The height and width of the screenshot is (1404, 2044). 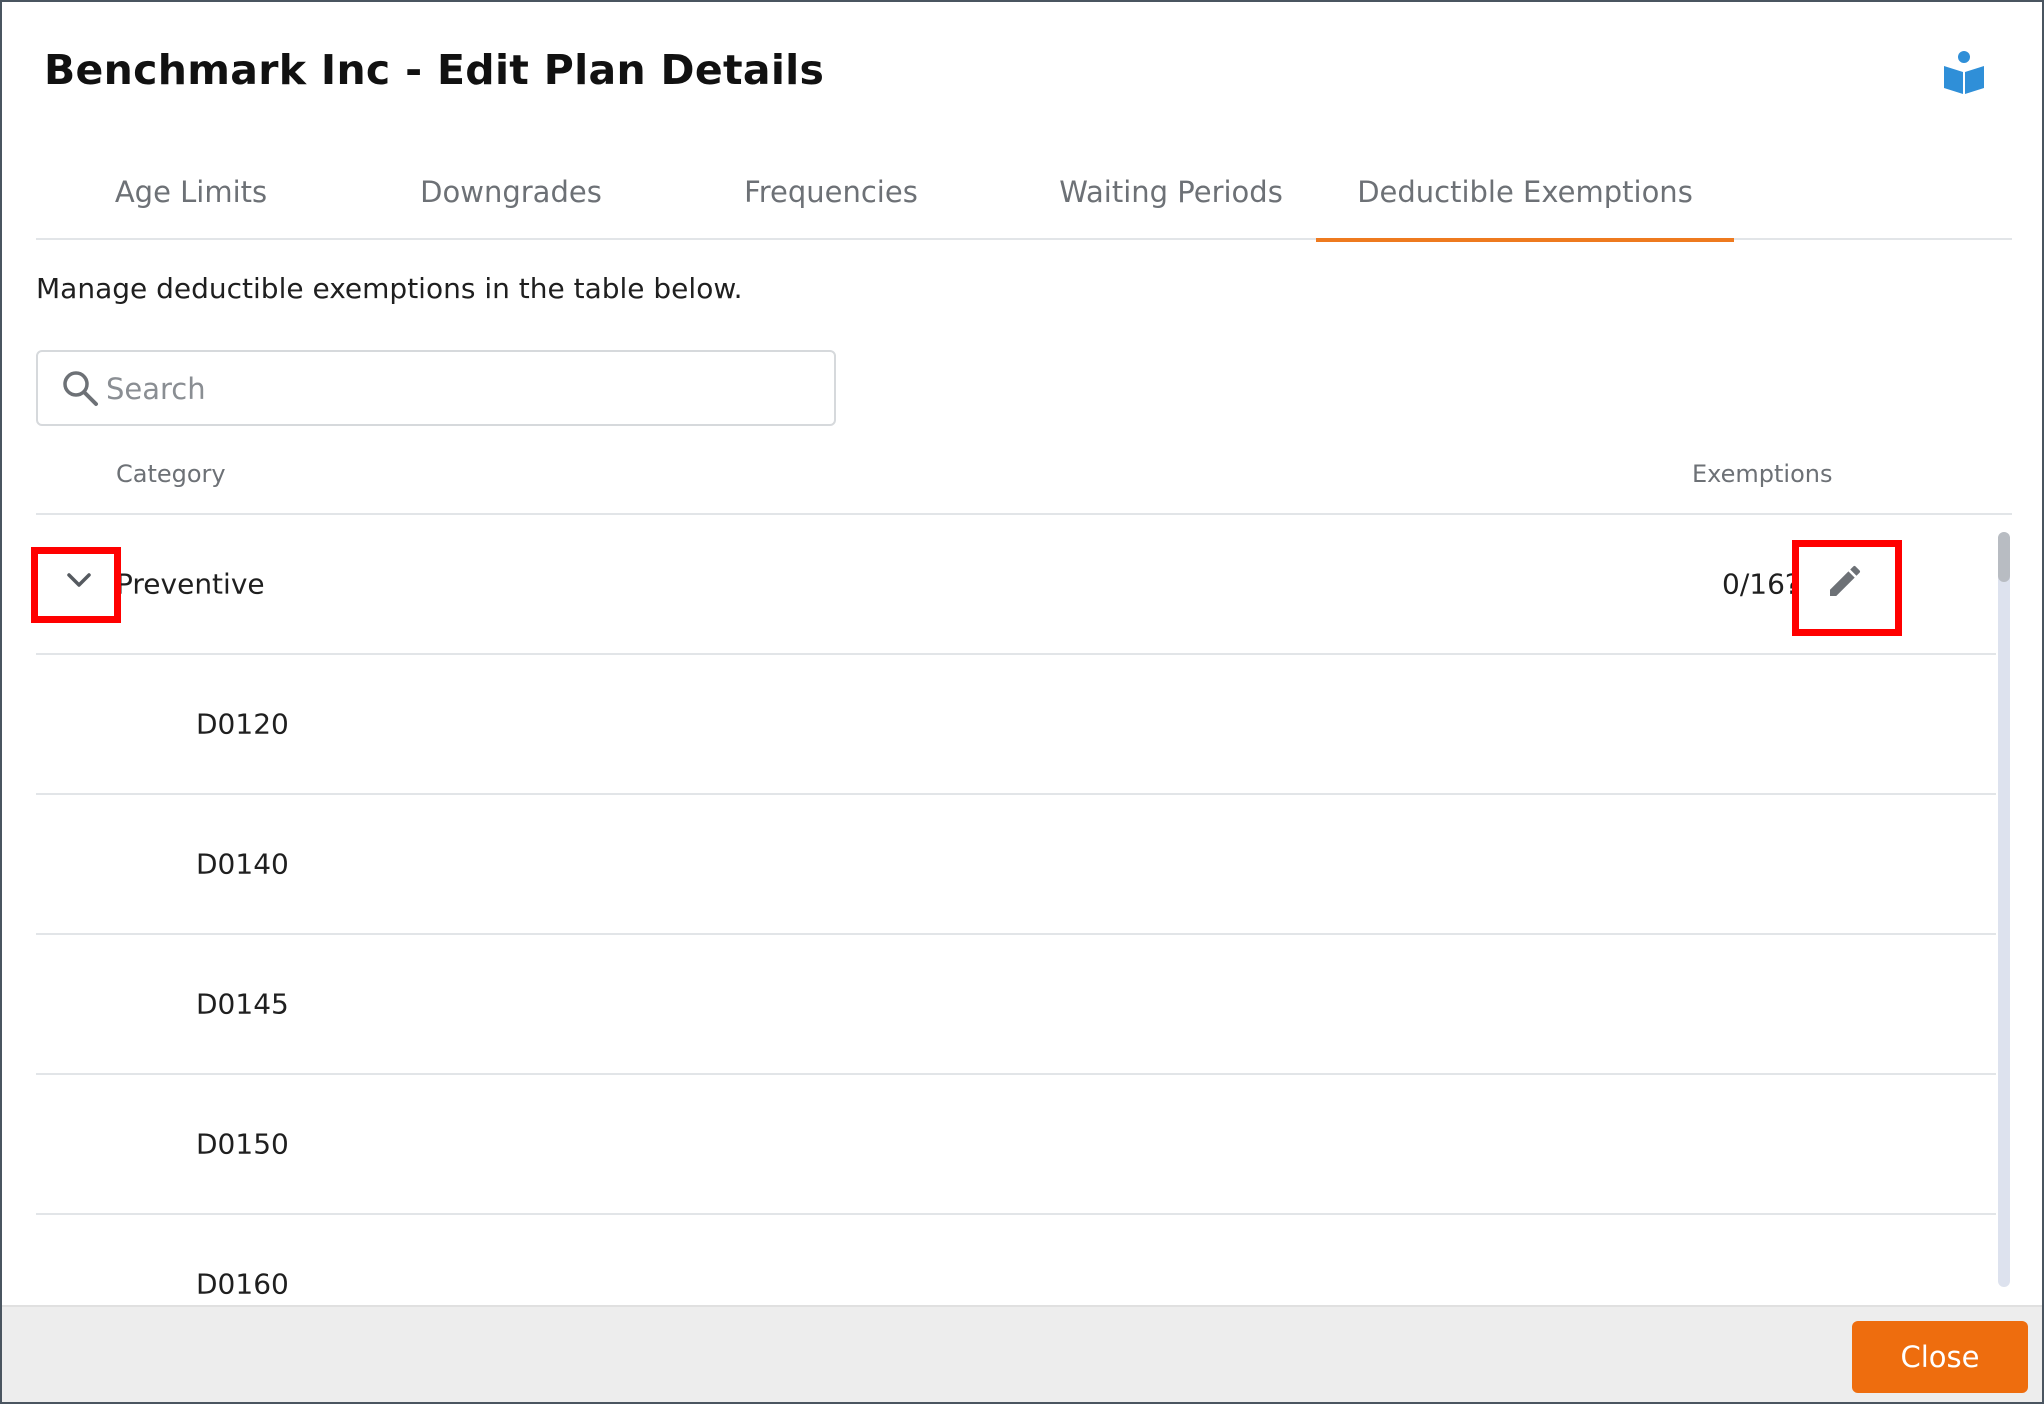 I want to click on book-reader-icon, so click(x=1964, y=73).